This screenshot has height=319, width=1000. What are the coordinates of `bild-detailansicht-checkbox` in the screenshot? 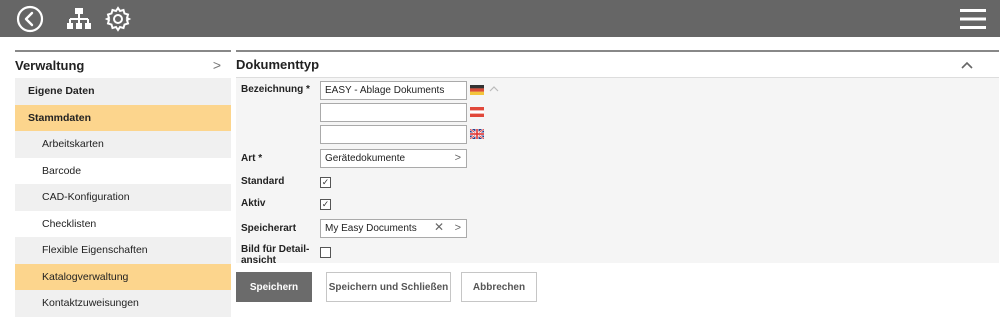 It's located at (325, 252).